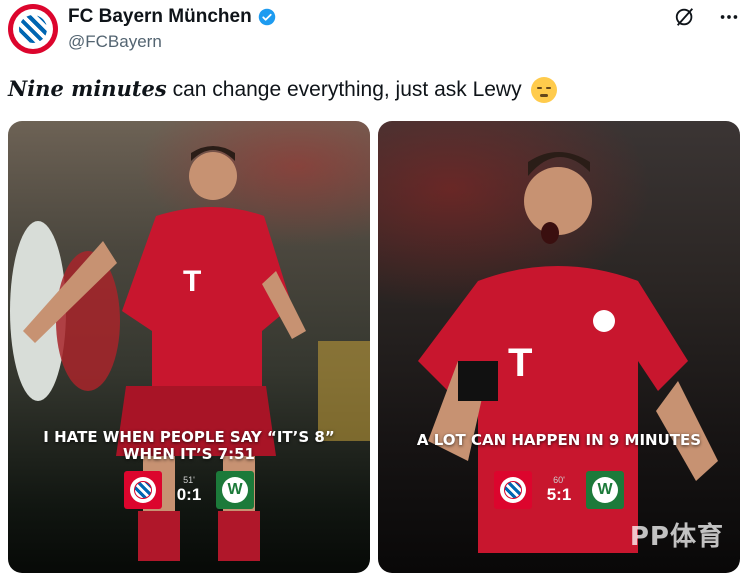  What do you see at coordinates (344, 89) in the screenshot?
I see `tweet-text-body: can change everything, just ask Lewy` at bounding box center [344, 89].